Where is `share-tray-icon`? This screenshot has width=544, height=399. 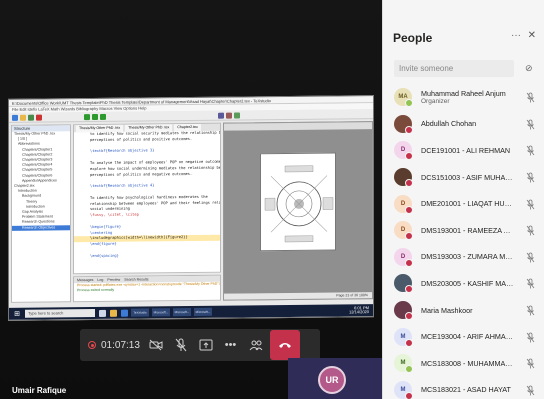
share-tray-icon is located at coordinates (205, 345).